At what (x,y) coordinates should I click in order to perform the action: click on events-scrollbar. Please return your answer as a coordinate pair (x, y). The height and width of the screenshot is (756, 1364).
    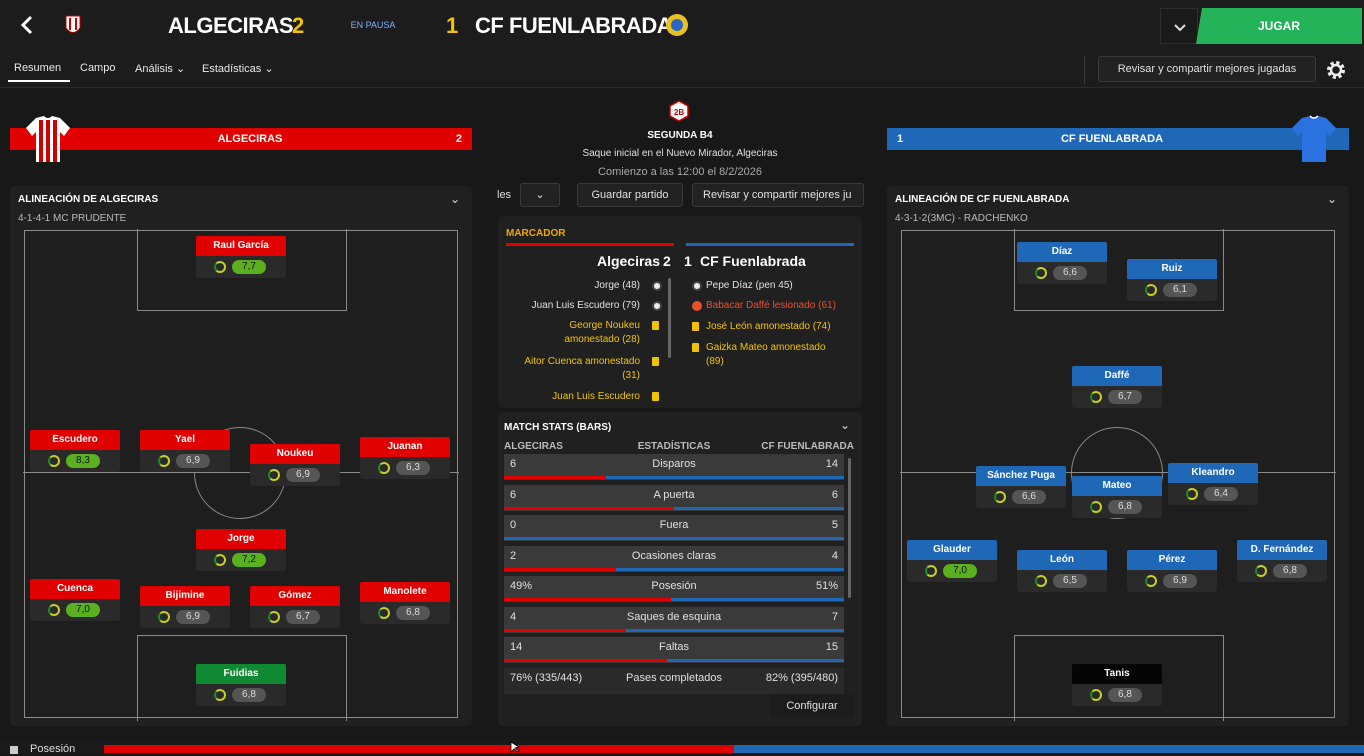
    Looking at the image, I should click on (669, 318).